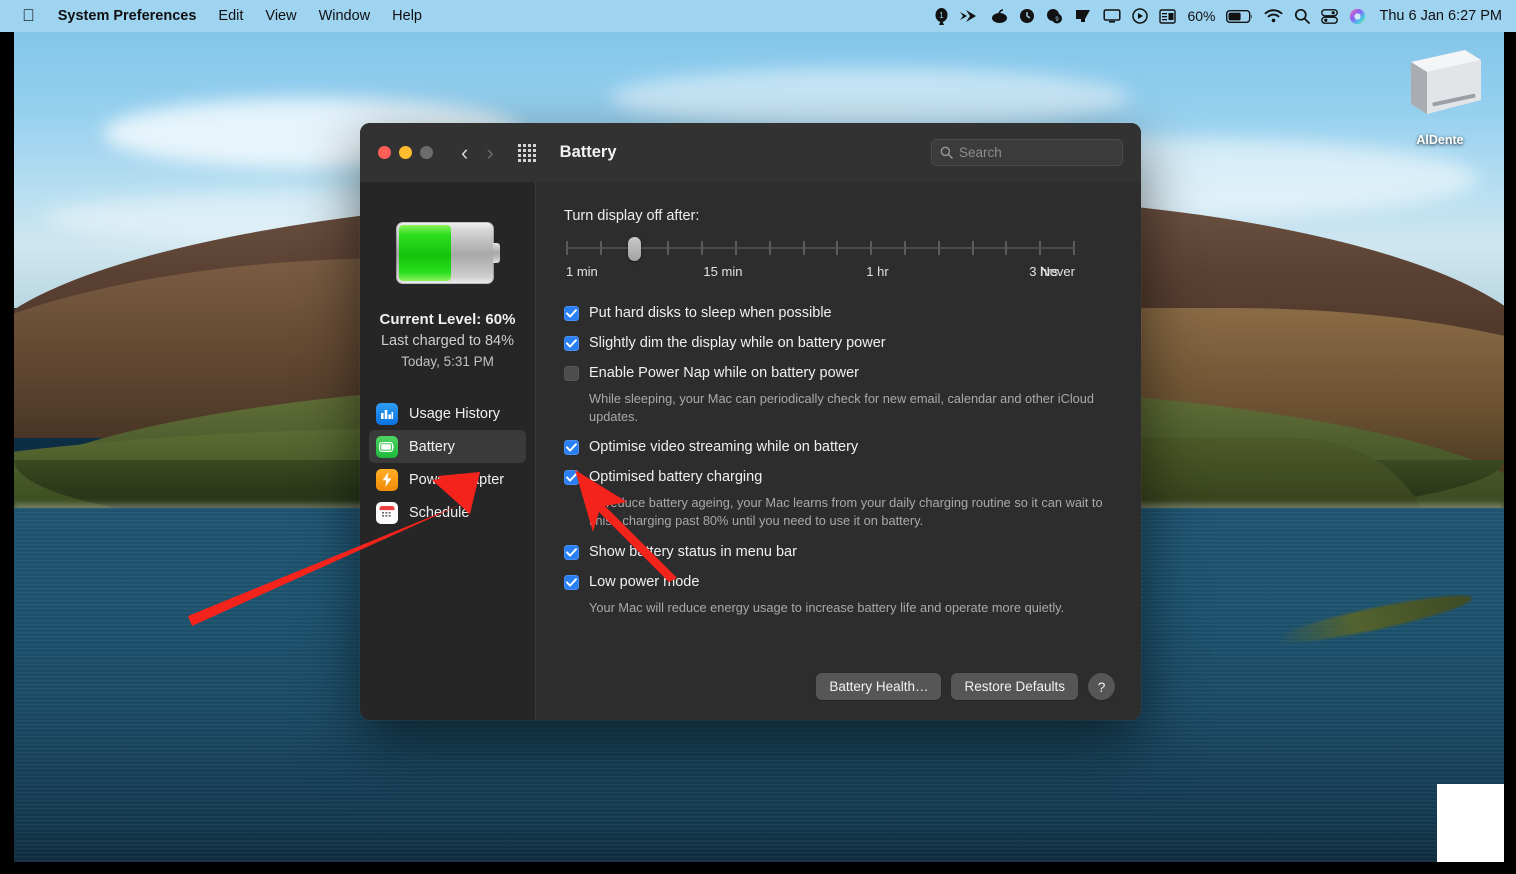  What do you see at coordinates (345, 16) in the screenshot?
I see `menu-item-window: Window` at bounding box center [345, 16].